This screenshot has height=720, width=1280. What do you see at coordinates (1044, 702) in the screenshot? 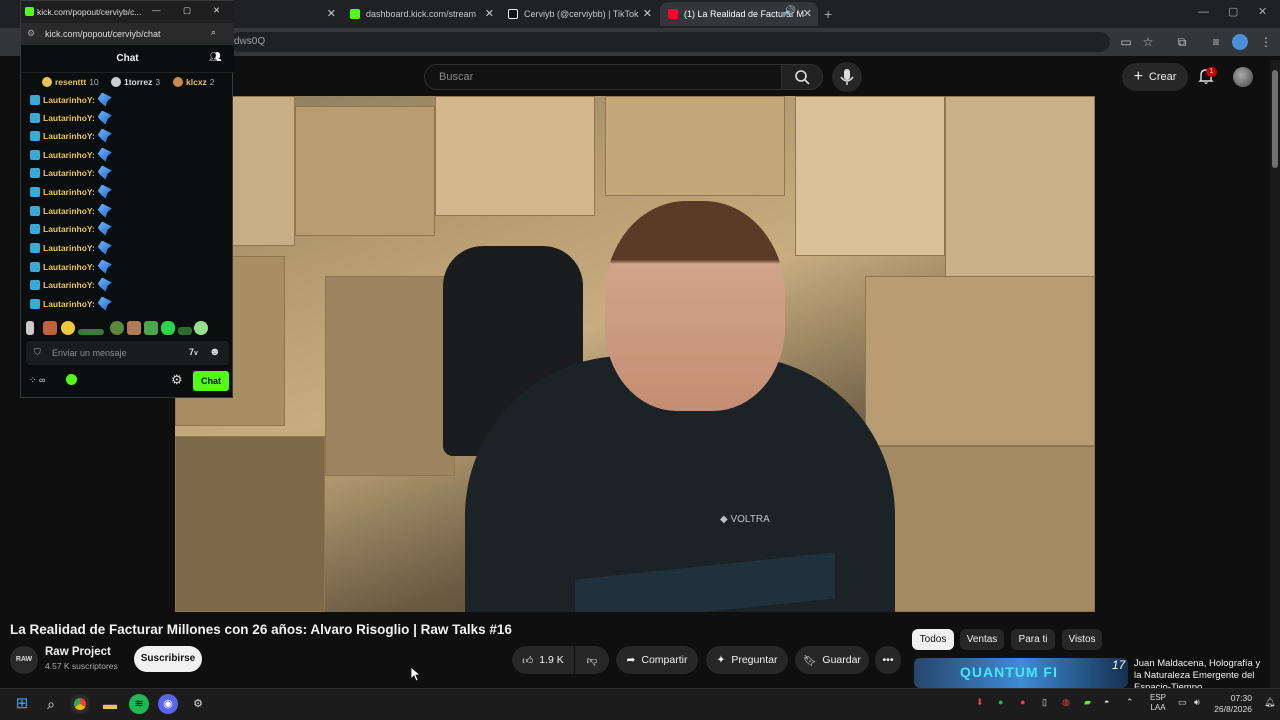
I see `usb-tray-icon: ▯` at bounding box center [1044, 702].